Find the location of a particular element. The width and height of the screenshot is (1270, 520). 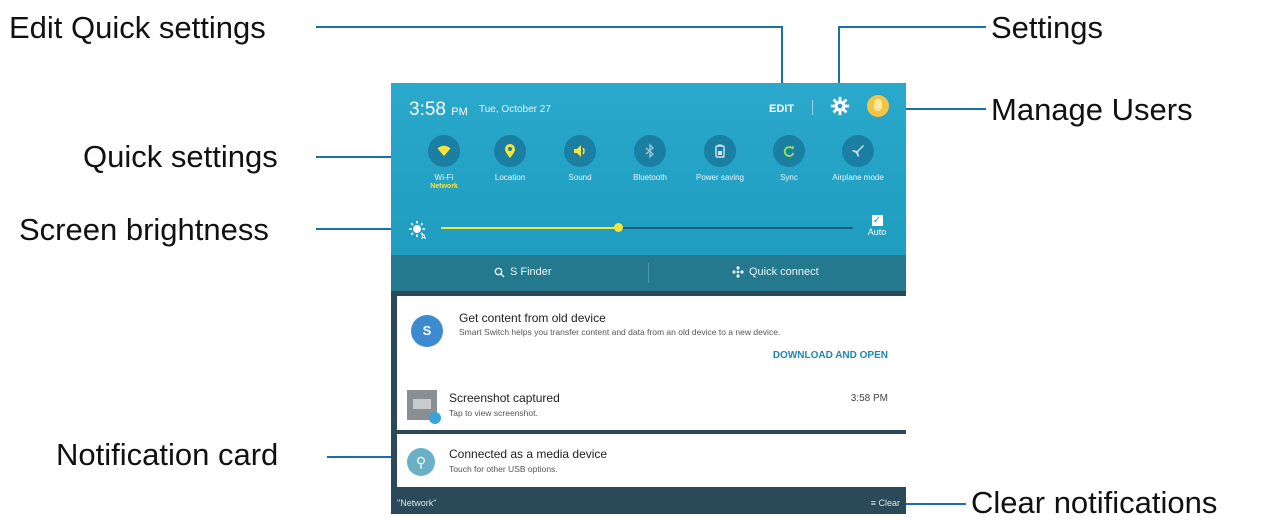

battery-icon is located at coordinates (720, 151).